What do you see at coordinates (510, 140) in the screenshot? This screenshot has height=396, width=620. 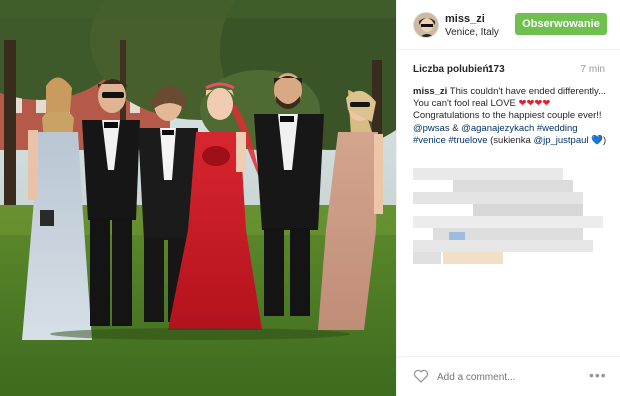 I see `caption-text: (sukienka` at bounding box center [510, 140].